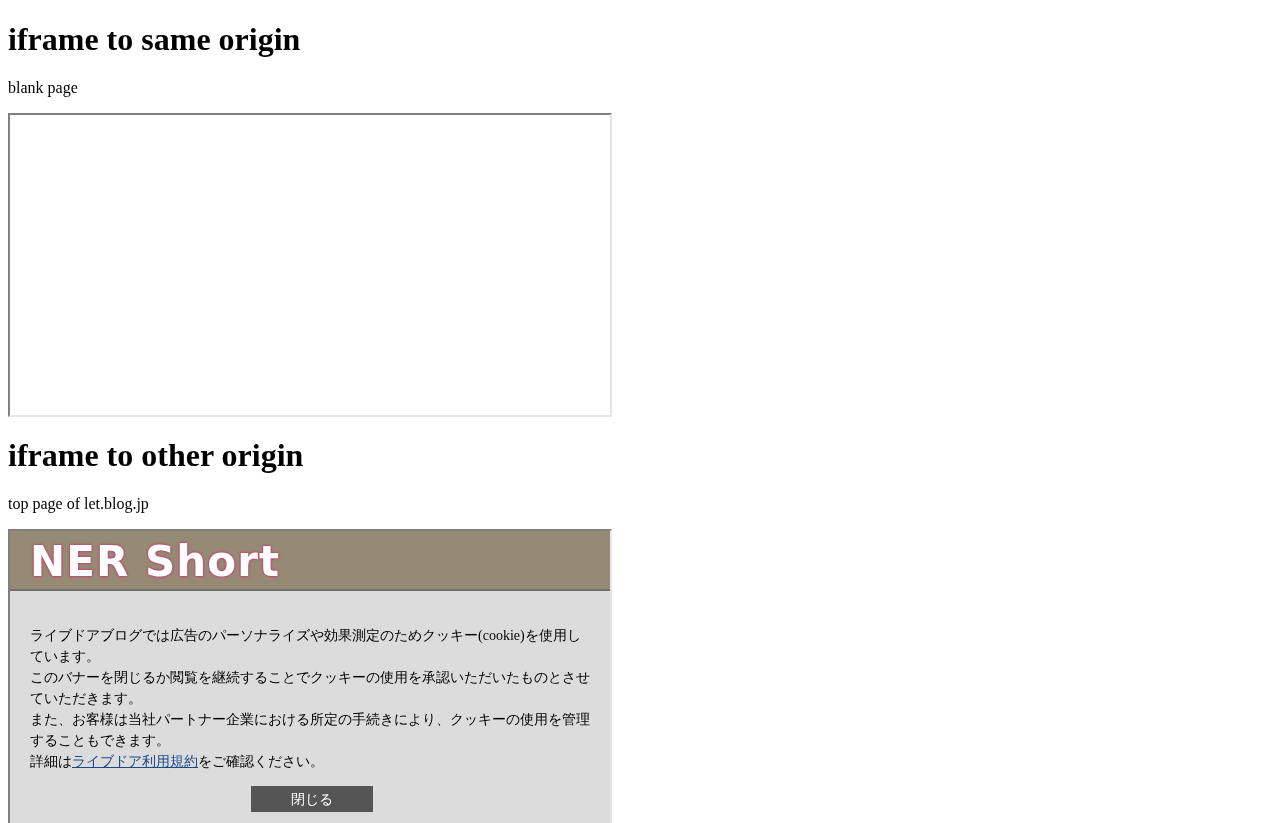 The width and height of the screenshot is (1284, 823). What do you see at coordinates (135, 761) in the screenshot?
I see `terms-link: ライブドア利用規約` at bounding box center [135, 761].